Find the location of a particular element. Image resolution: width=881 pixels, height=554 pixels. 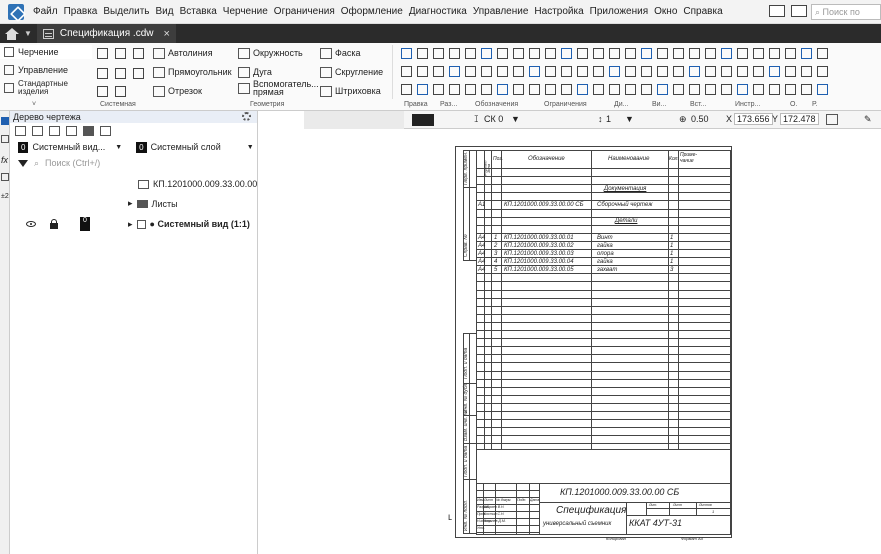

orthogonal-icon is located at coordinates (582, 53).